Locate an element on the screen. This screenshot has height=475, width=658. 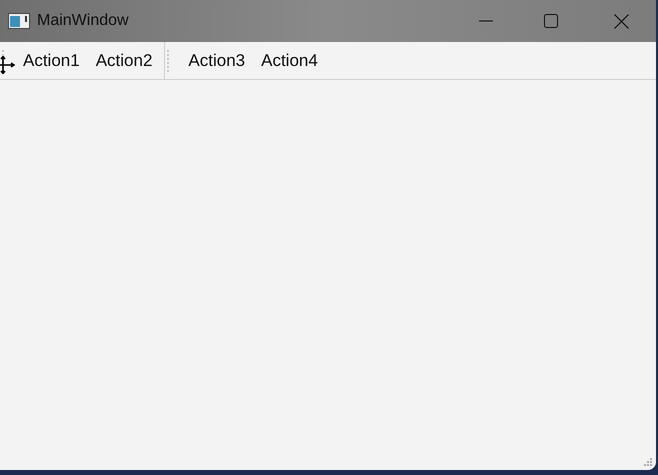
toolbar-handle is located at coordinates (168, 61).